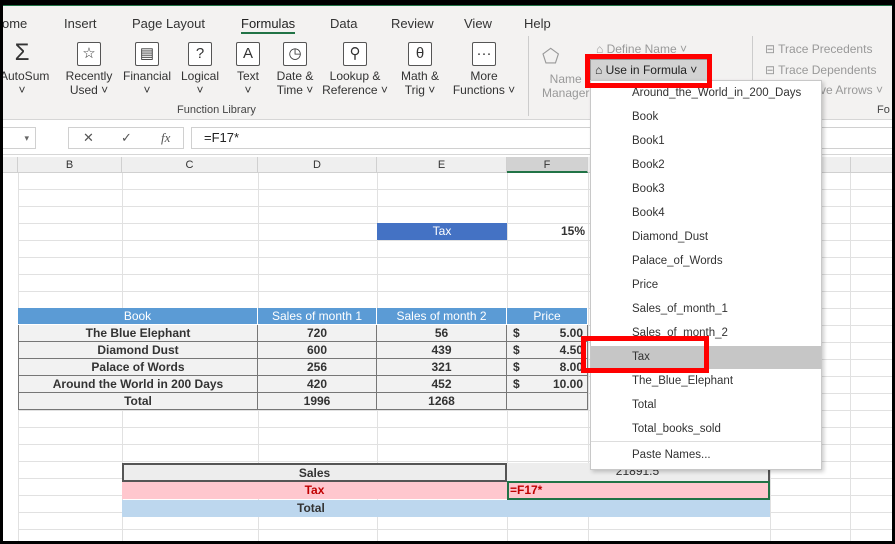 This screenshot has height=544, width=895. What do you see at coordinates (478, 23) in the screenshot?
I see `tab-view: View` at bounding box center [478, 23].